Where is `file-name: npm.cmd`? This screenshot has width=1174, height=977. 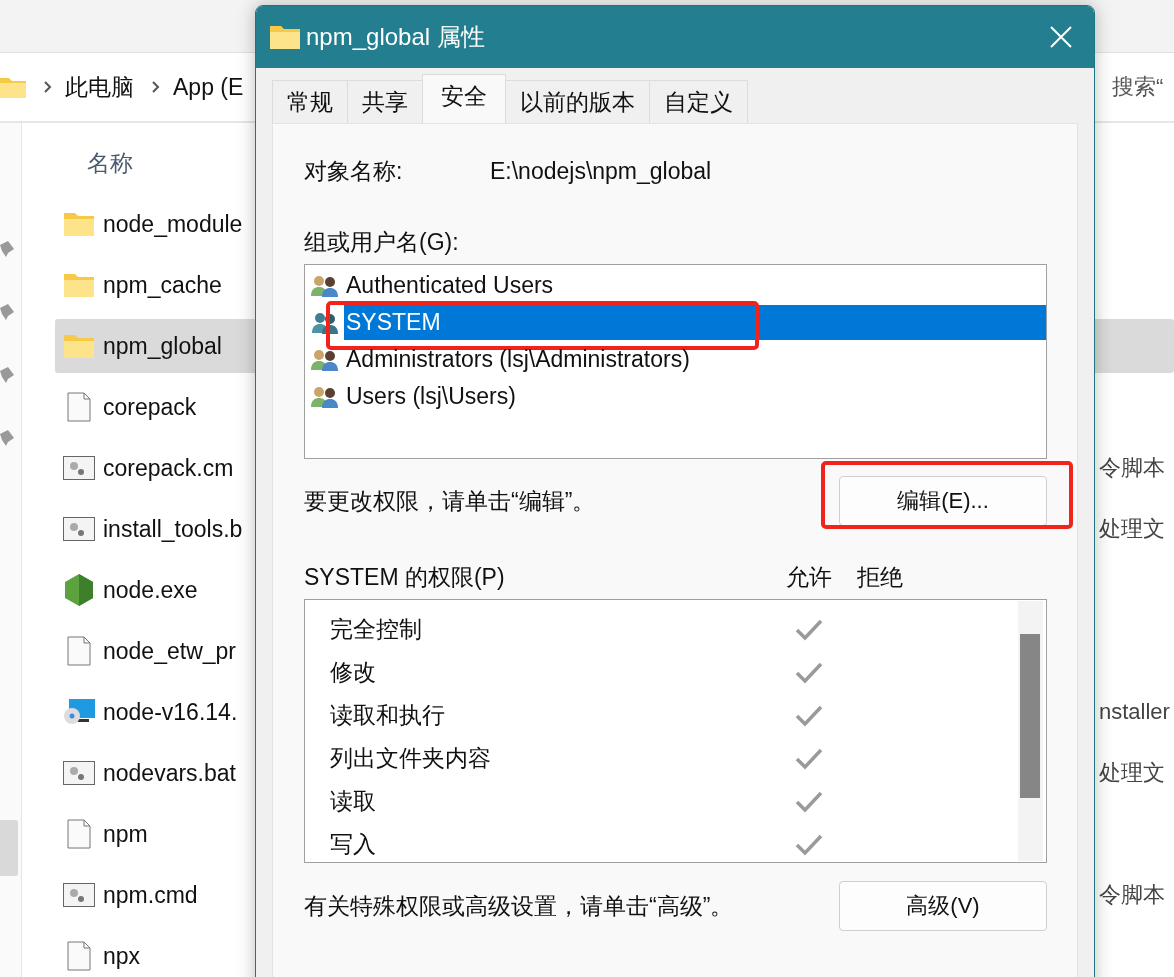 file-name: npm.cmd is located at coordinates (150, 895).